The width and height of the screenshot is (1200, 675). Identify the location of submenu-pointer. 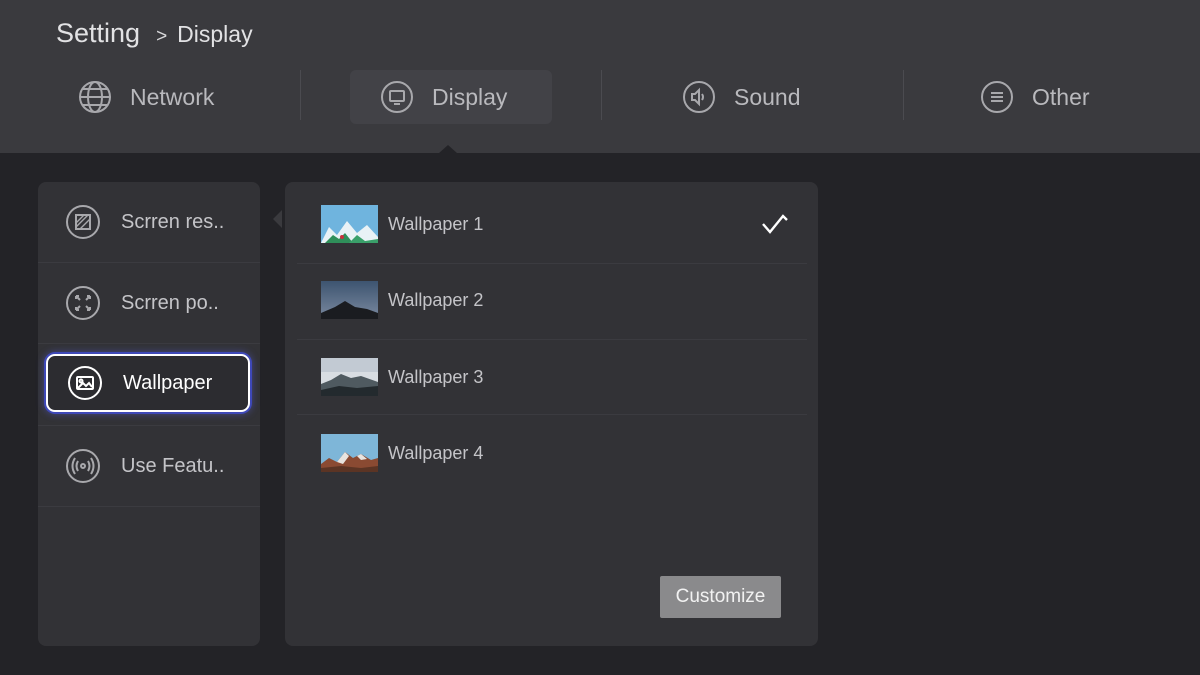
(277, 219).